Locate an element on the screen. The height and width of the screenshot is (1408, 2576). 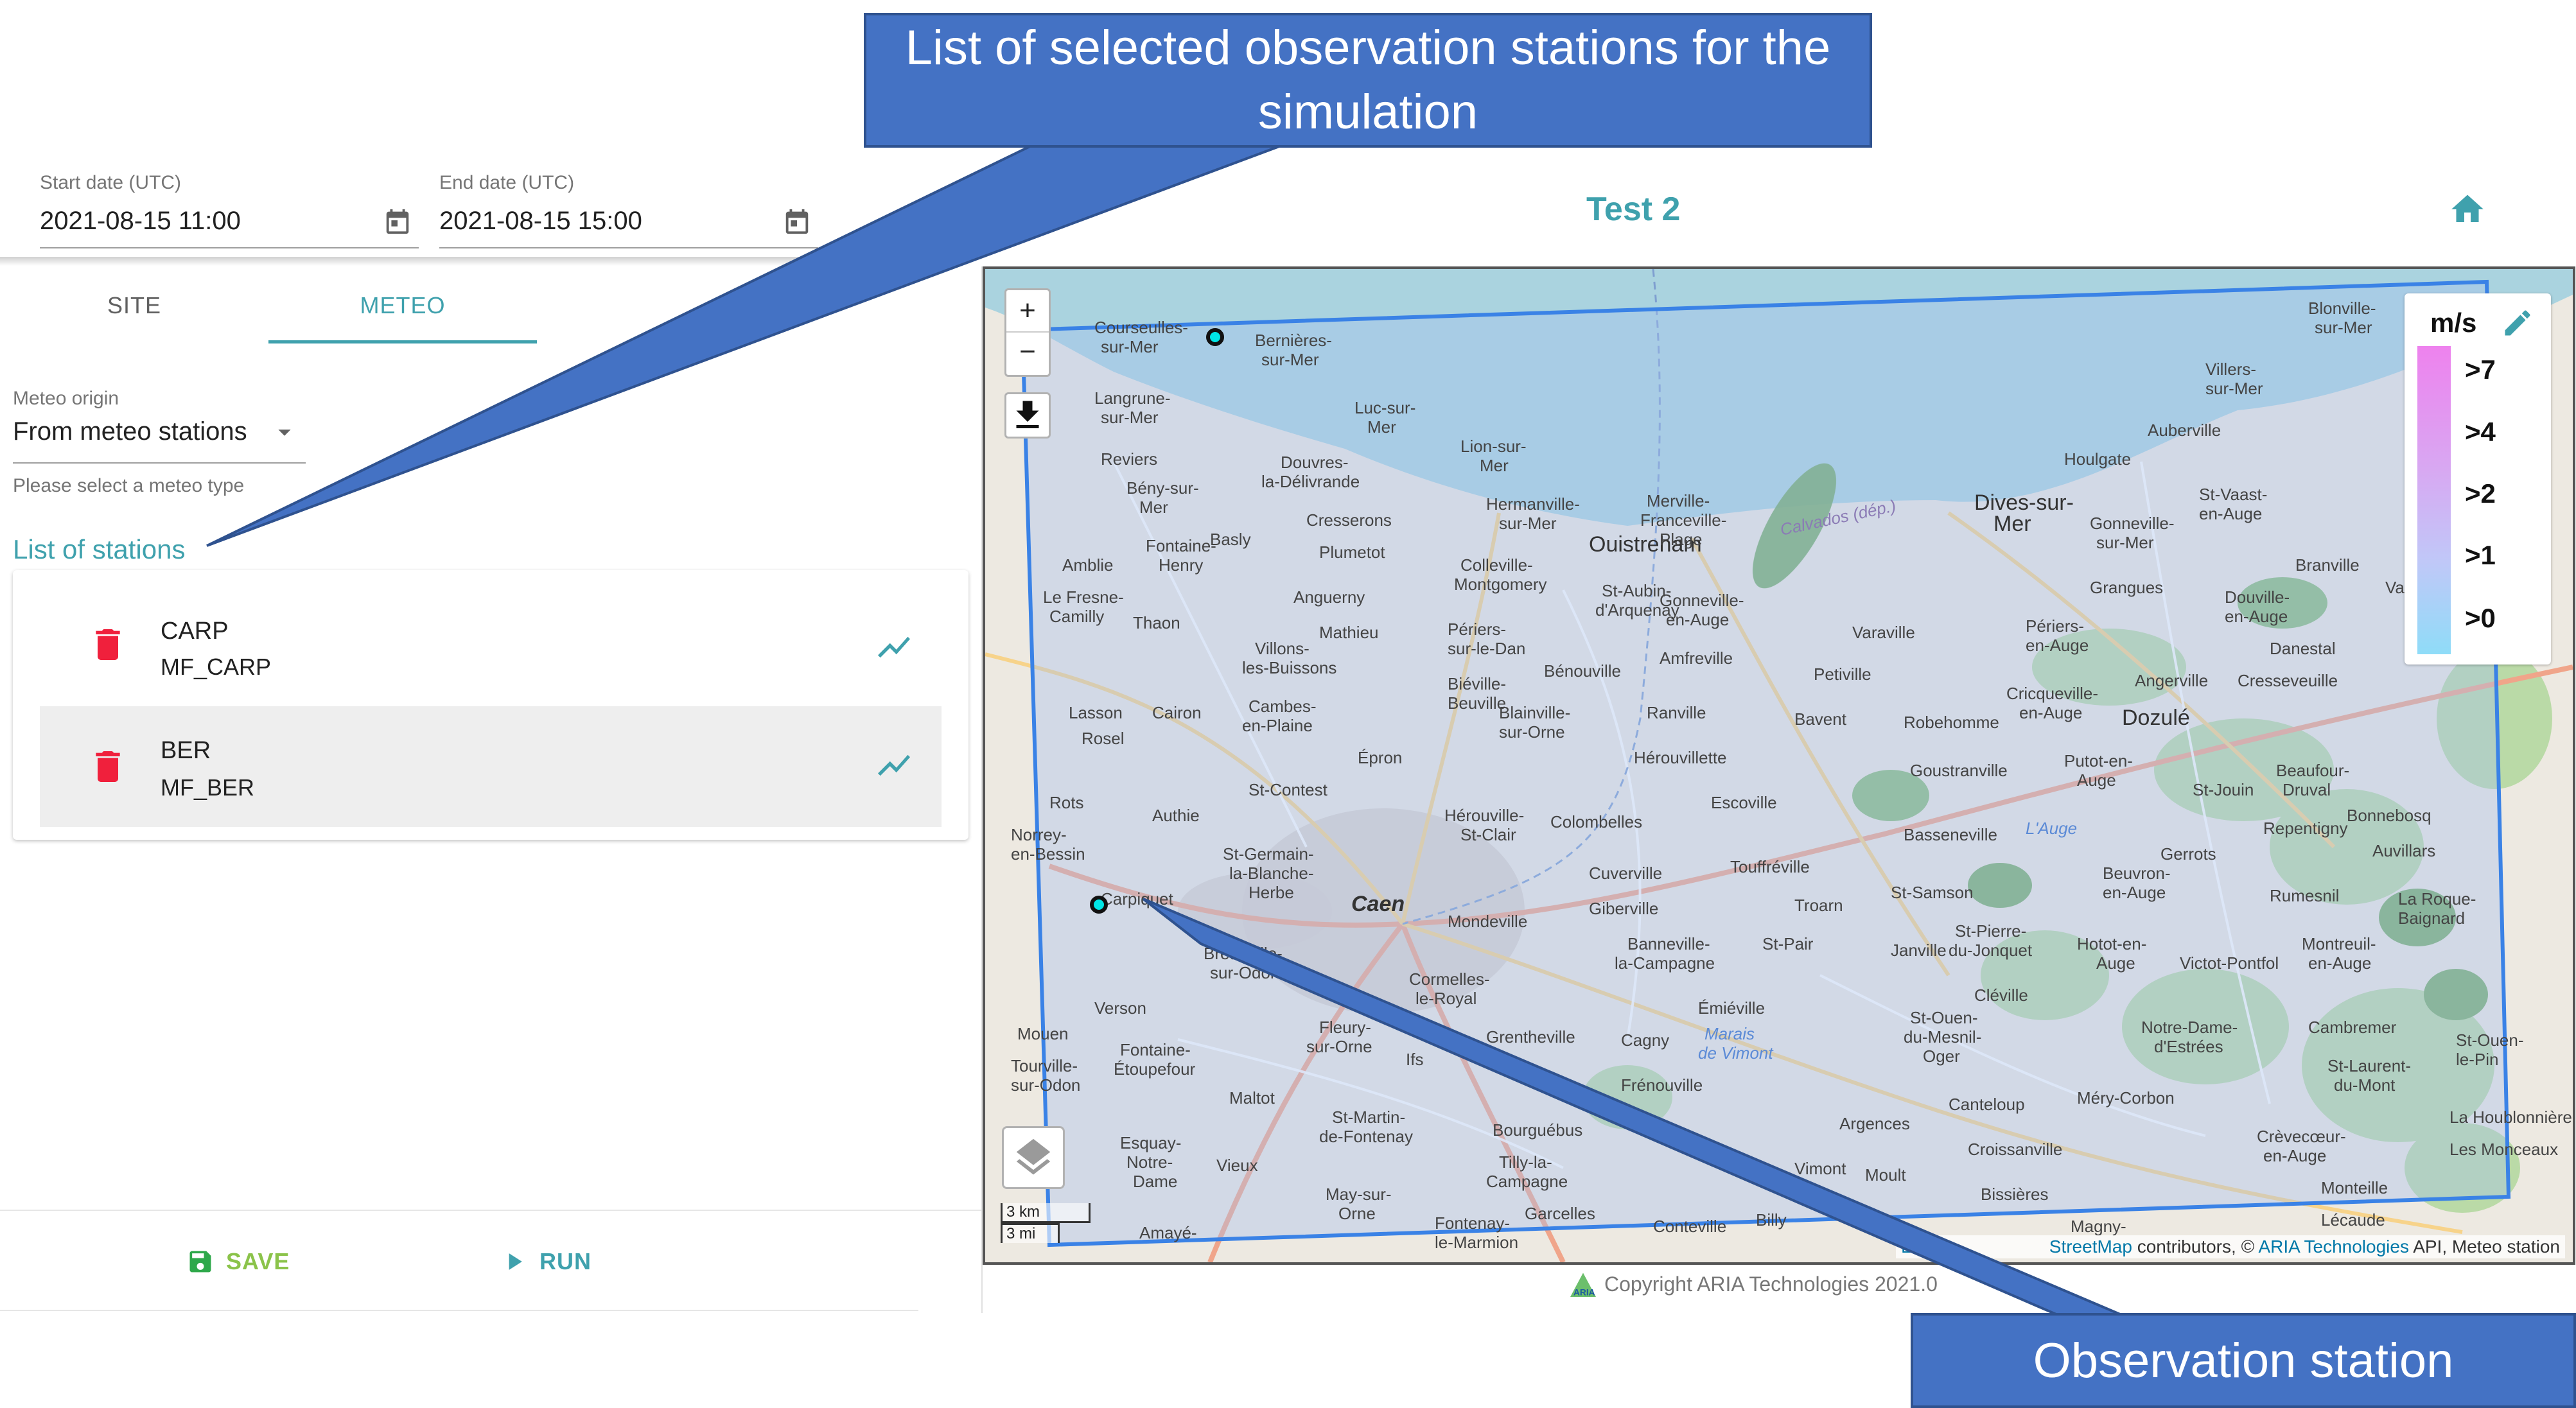
zoom-out-button: − is located at coordinates (1027, 353).